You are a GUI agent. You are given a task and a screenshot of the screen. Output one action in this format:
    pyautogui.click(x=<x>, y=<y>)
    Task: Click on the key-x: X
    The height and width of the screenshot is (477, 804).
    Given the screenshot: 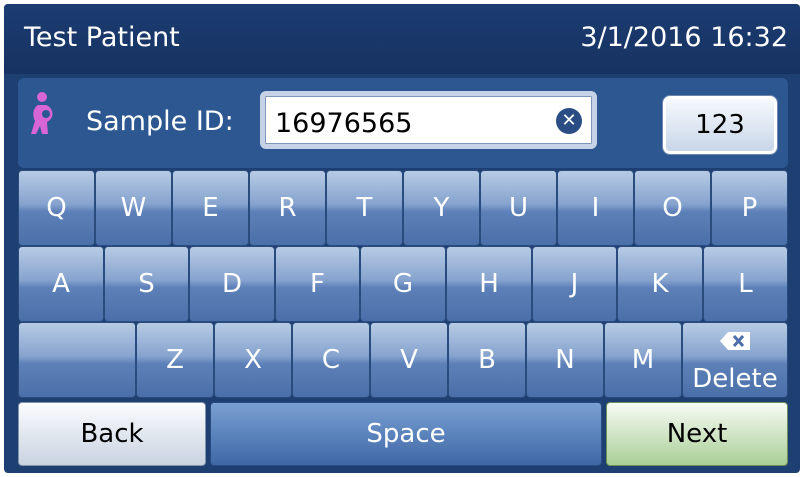 What is the action you would take?
    pyautogui.click(x=253, y=360)
    